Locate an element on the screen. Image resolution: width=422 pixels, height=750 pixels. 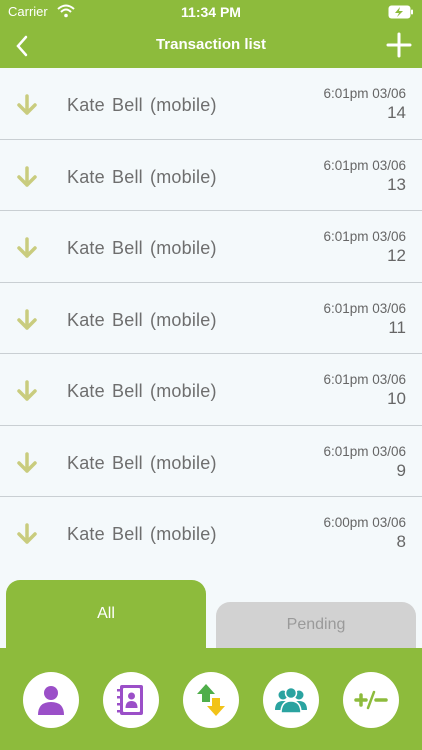
add-icon is located at coordinates (399, 45).